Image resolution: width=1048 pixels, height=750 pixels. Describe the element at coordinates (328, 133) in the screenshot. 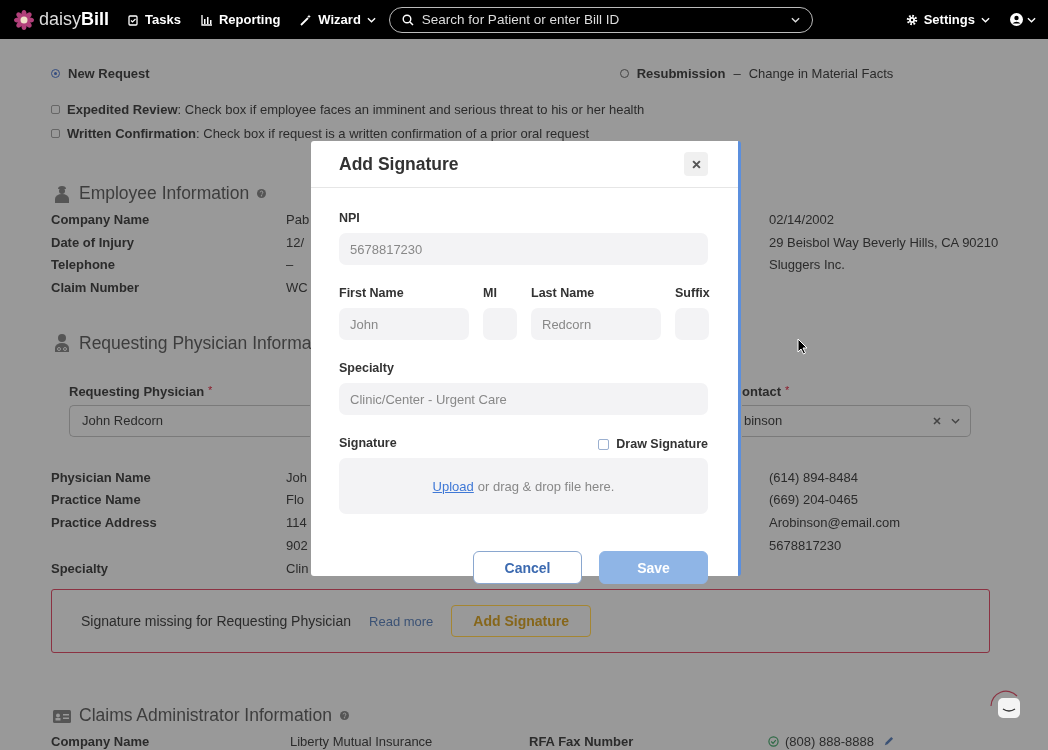

I see `checkbox-label: Written Confirmation: Check box if request is a written confirmation of a prior oral request` at that location.